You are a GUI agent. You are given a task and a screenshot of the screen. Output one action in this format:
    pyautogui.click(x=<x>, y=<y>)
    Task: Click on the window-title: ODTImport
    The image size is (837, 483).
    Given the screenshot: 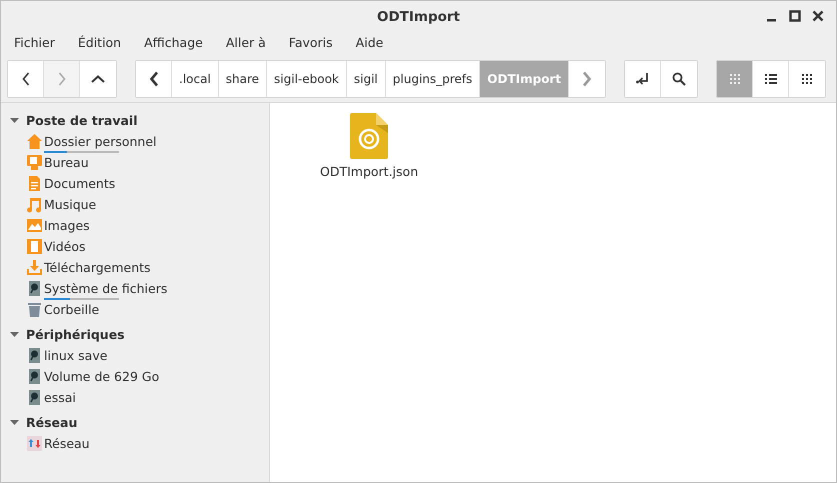 What is the action you would take?
    pyautogui.click(x=418, y=16)
    